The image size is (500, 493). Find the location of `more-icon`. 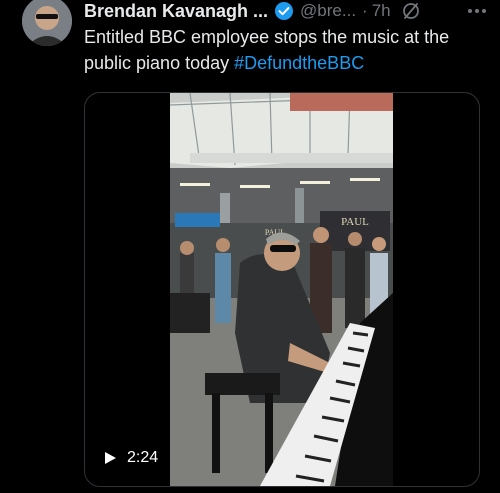

more-icon is located at coordinates (477, 11).